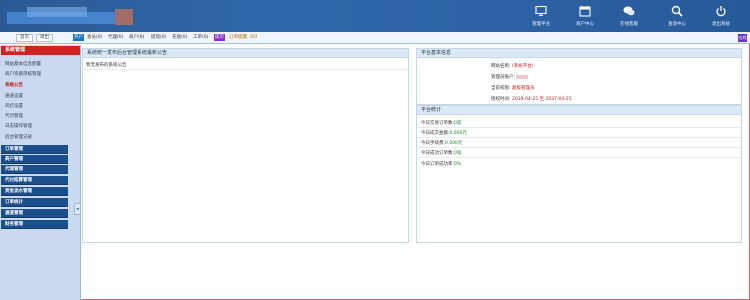 This screenshot has height=300, width=750. I want to click on panel-title: 平台基本信息, so click(579, 53).